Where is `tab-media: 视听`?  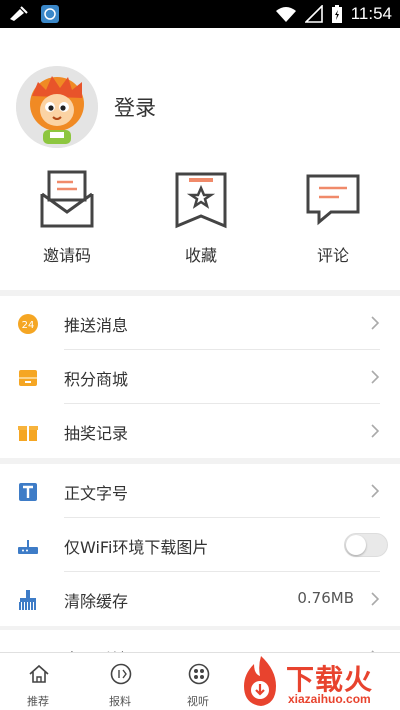 tab-media: 视听 is located at coordinates (198, 681).